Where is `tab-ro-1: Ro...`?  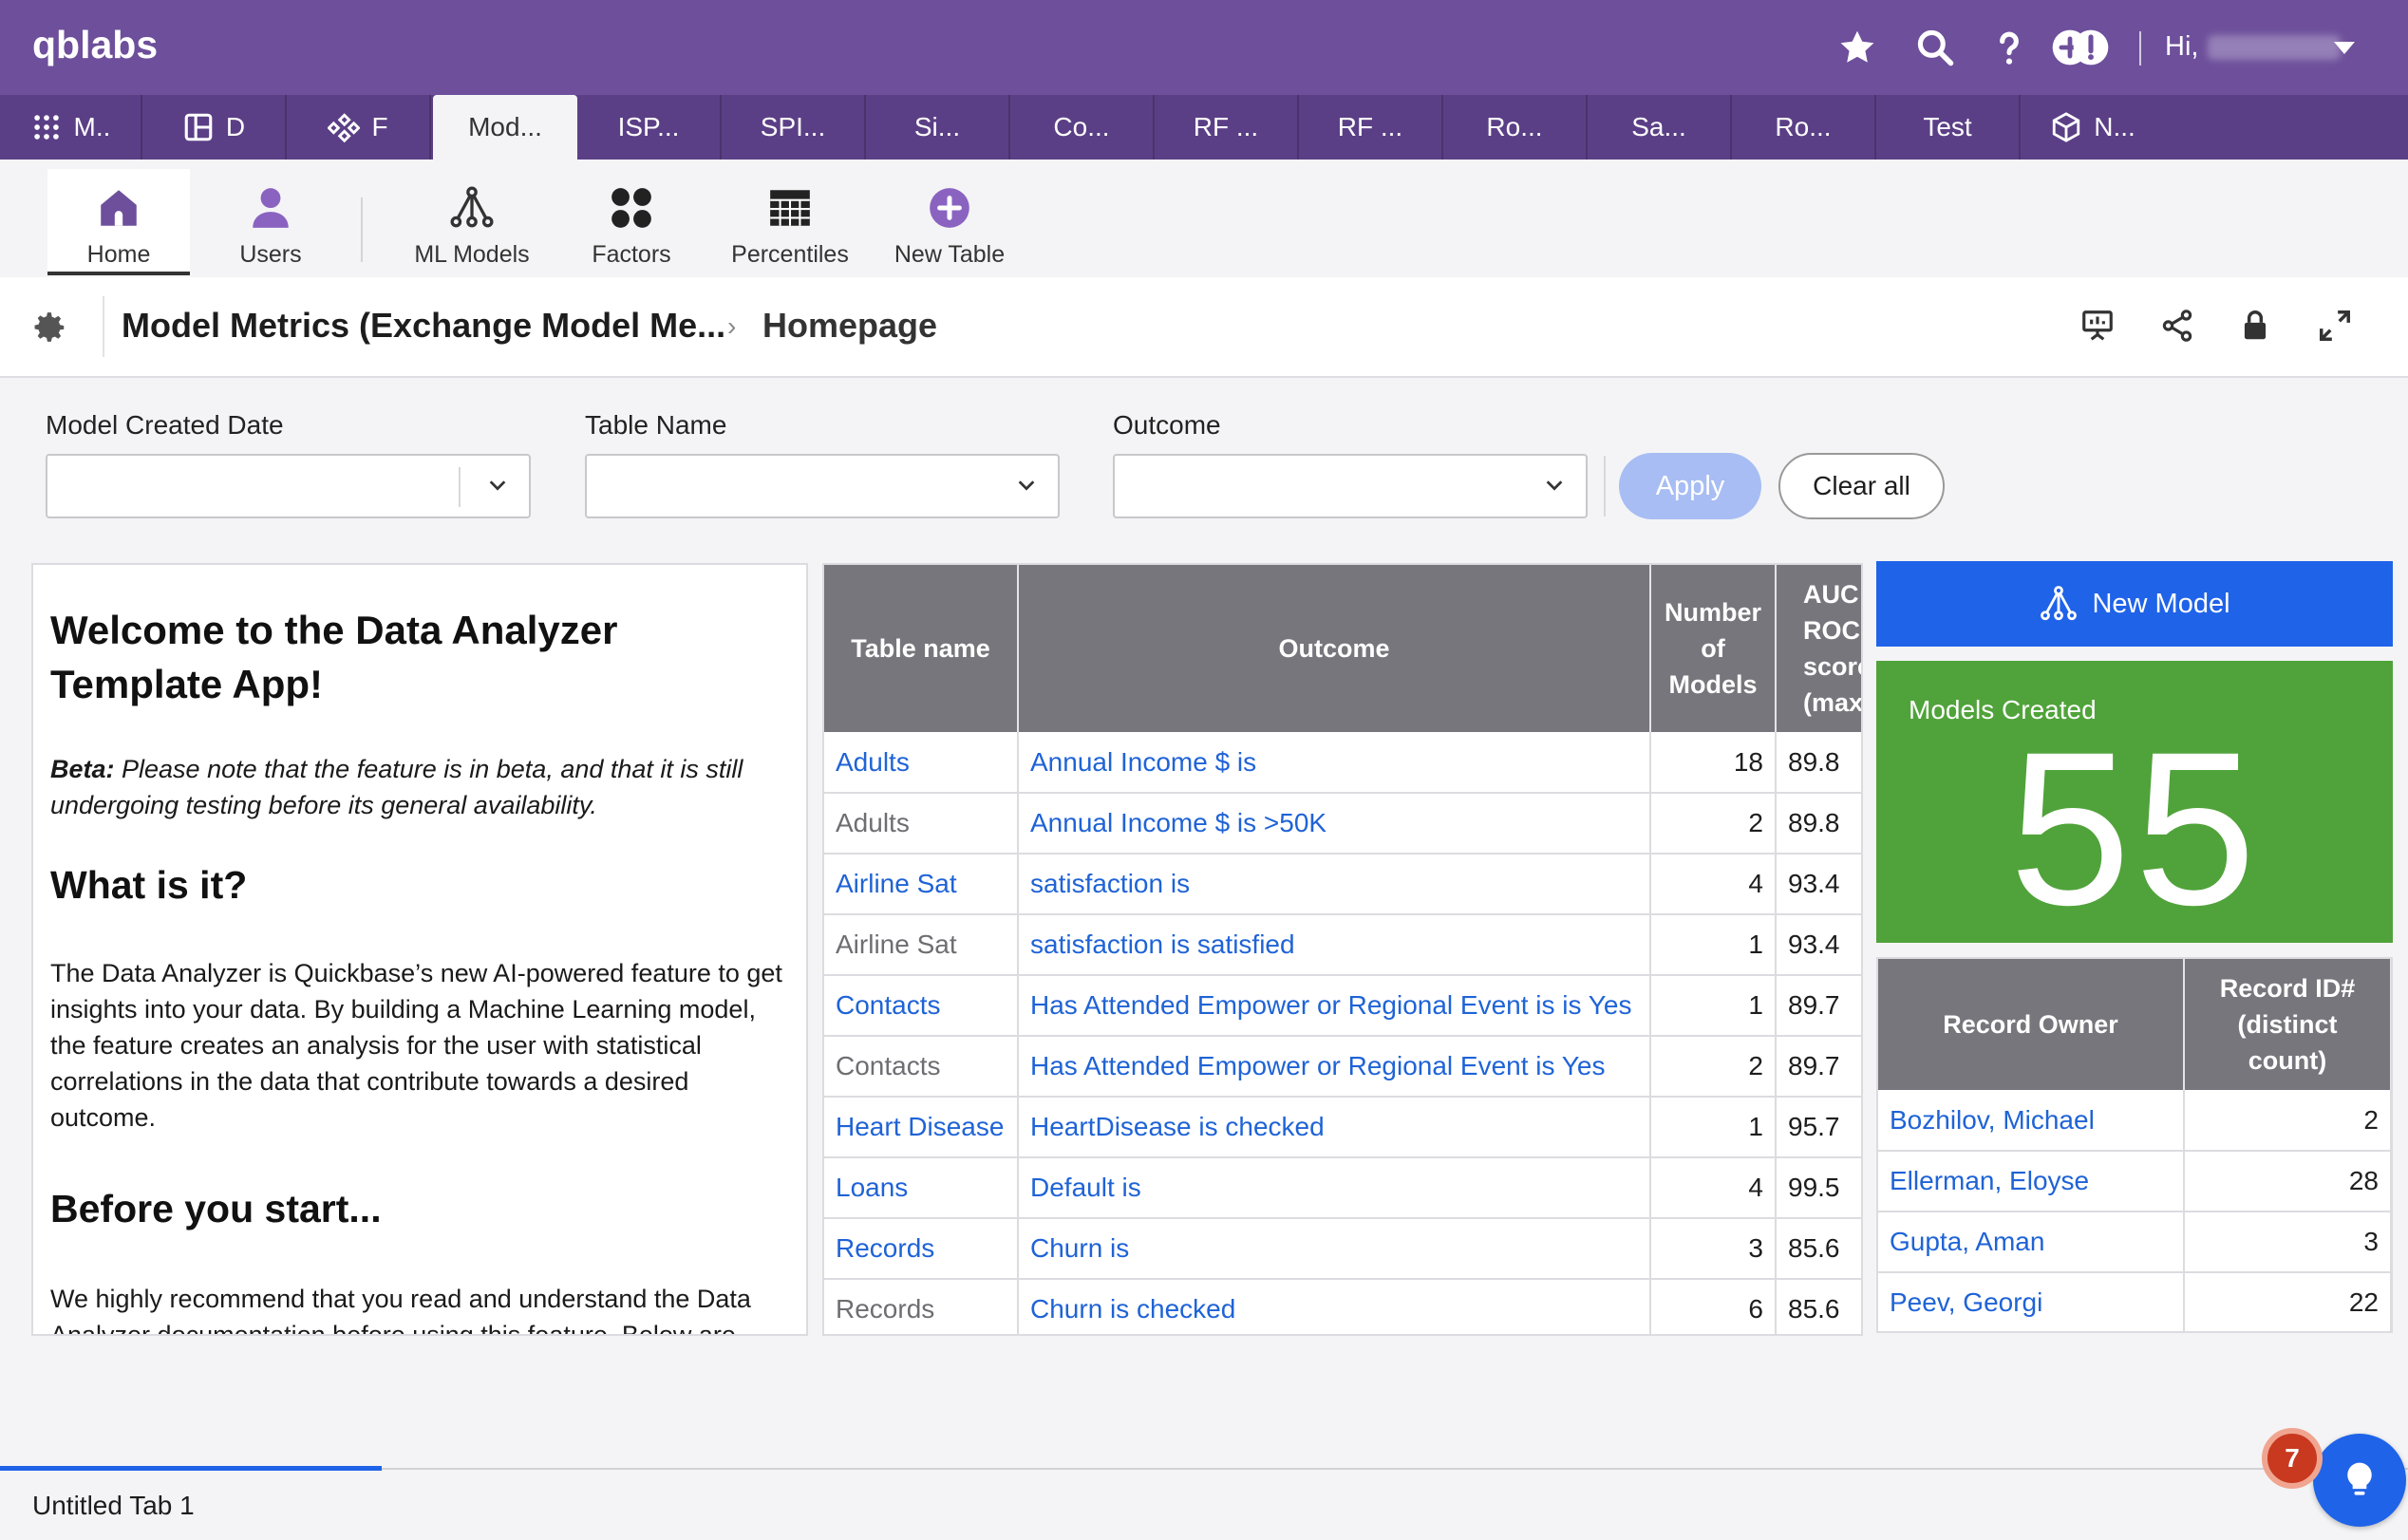 tab-ro-1: Ro... is located at coordinates (1515, 128).